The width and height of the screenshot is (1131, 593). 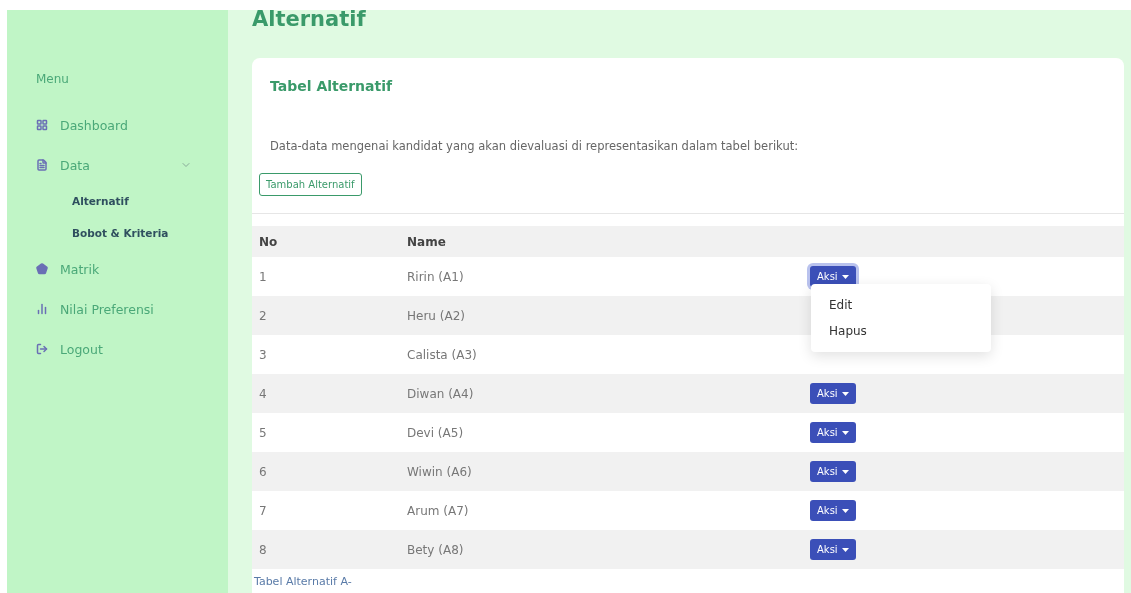 I want to click on file-icon, so click(x=42, y=165).